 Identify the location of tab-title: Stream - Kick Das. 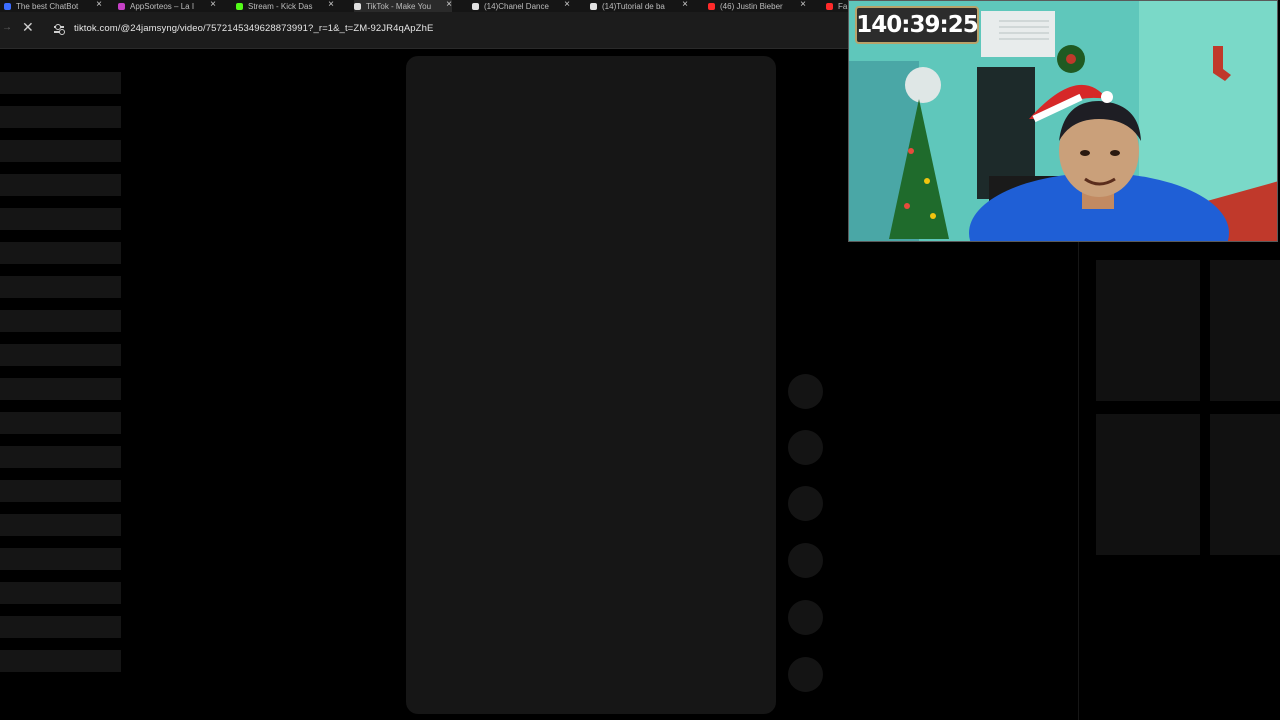
(280, 6).